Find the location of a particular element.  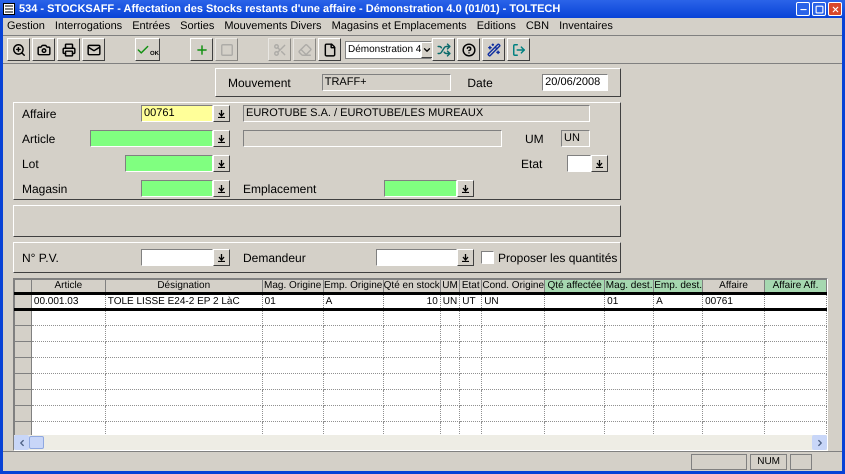

print-button is located at coordinates (68, 49).